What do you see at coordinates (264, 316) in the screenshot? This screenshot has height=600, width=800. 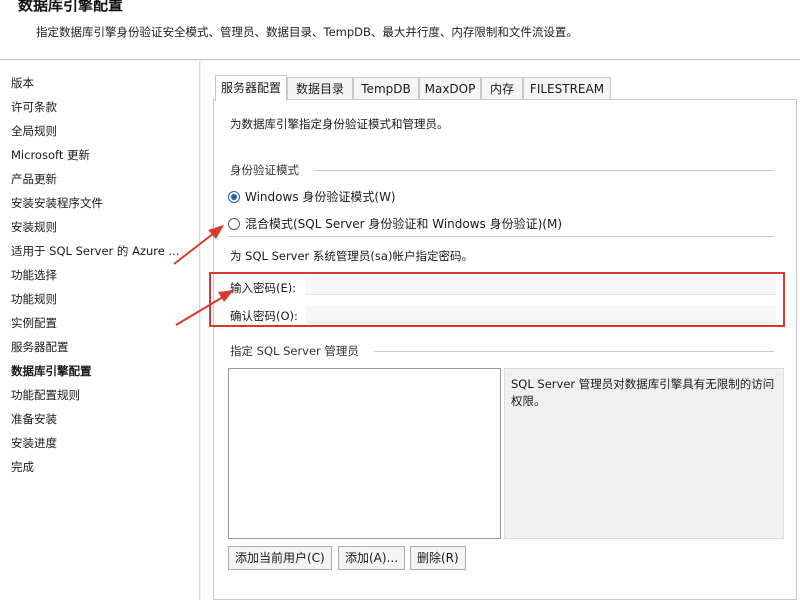 I see `confirm-password-label: 确认密码(O):` at bounding box center [264, 316].